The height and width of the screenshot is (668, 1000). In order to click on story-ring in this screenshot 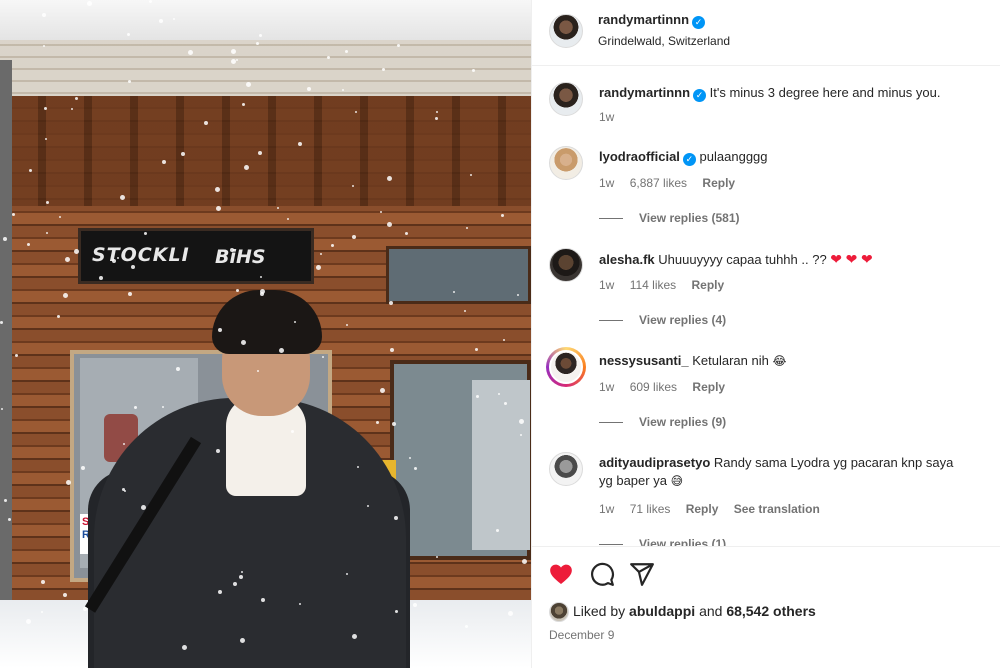, I will do `click(566, 367)`.